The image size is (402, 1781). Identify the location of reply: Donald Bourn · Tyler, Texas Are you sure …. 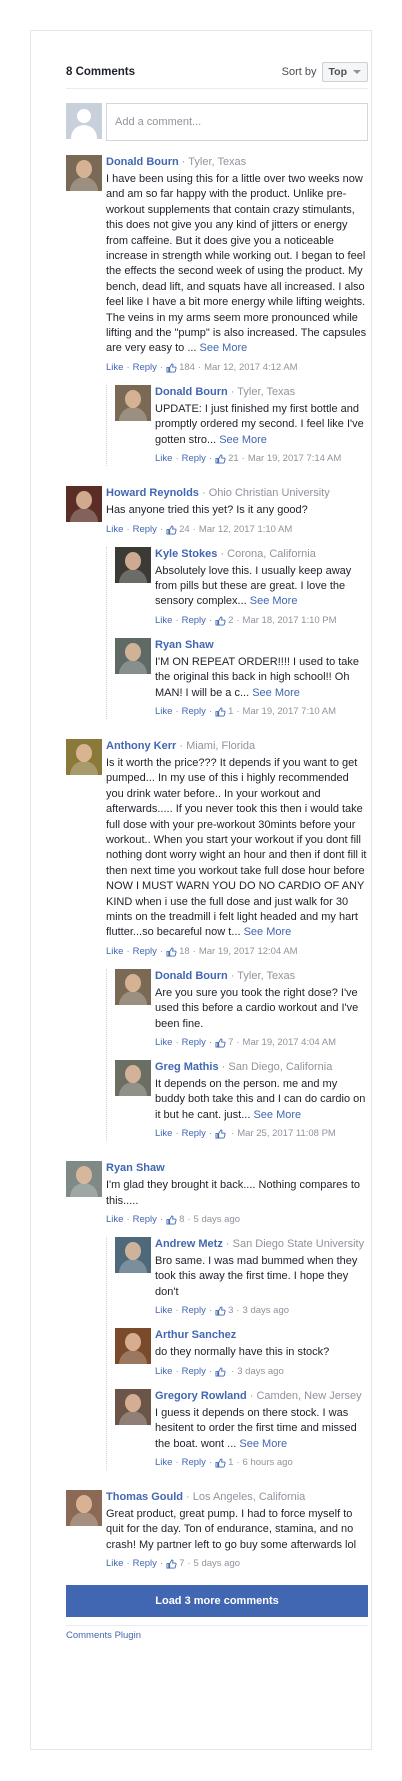
(241, 1009).